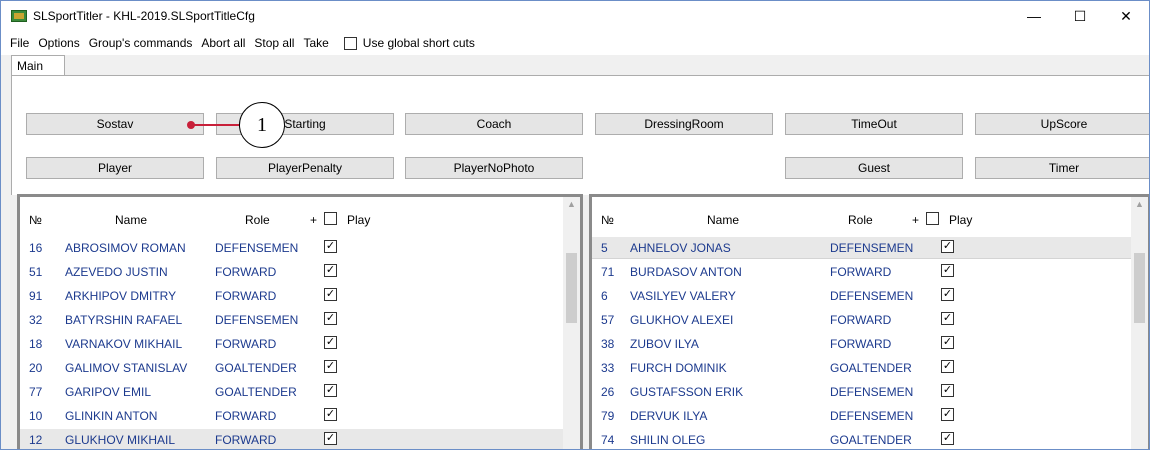 This screenshot has width=1150, height=450. Describe the element at coordinates (683, 296) in the screenshot. I see `player-name: VASILYEV VALERY` at that location.